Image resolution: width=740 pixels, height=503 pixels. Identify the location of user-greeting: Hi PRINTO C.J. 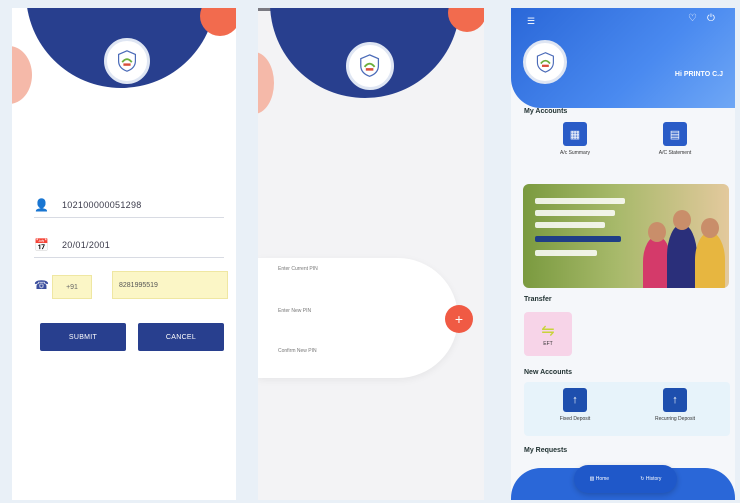
(698, 74).